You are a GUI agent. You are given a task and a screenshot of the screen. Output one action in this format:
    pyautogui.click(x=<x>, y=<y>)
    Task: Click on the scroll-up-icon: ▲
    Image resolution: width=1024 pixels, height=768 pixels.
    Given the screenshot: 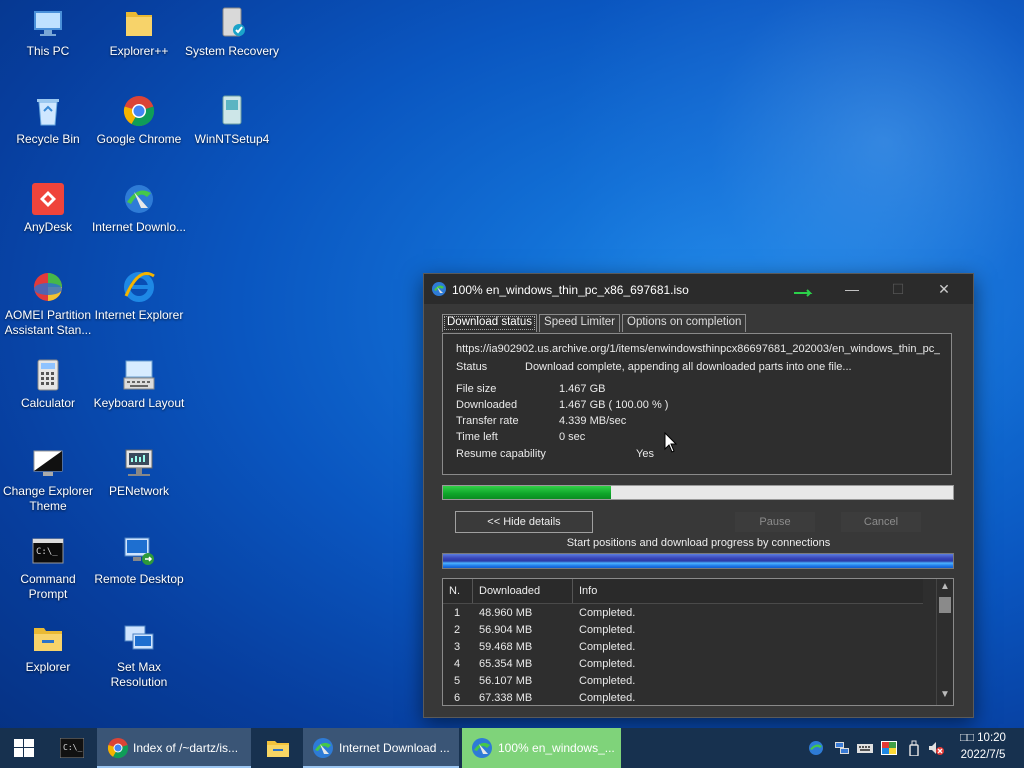 What is the action you would take?
    pyautogui.click(x=945, y=587)
    